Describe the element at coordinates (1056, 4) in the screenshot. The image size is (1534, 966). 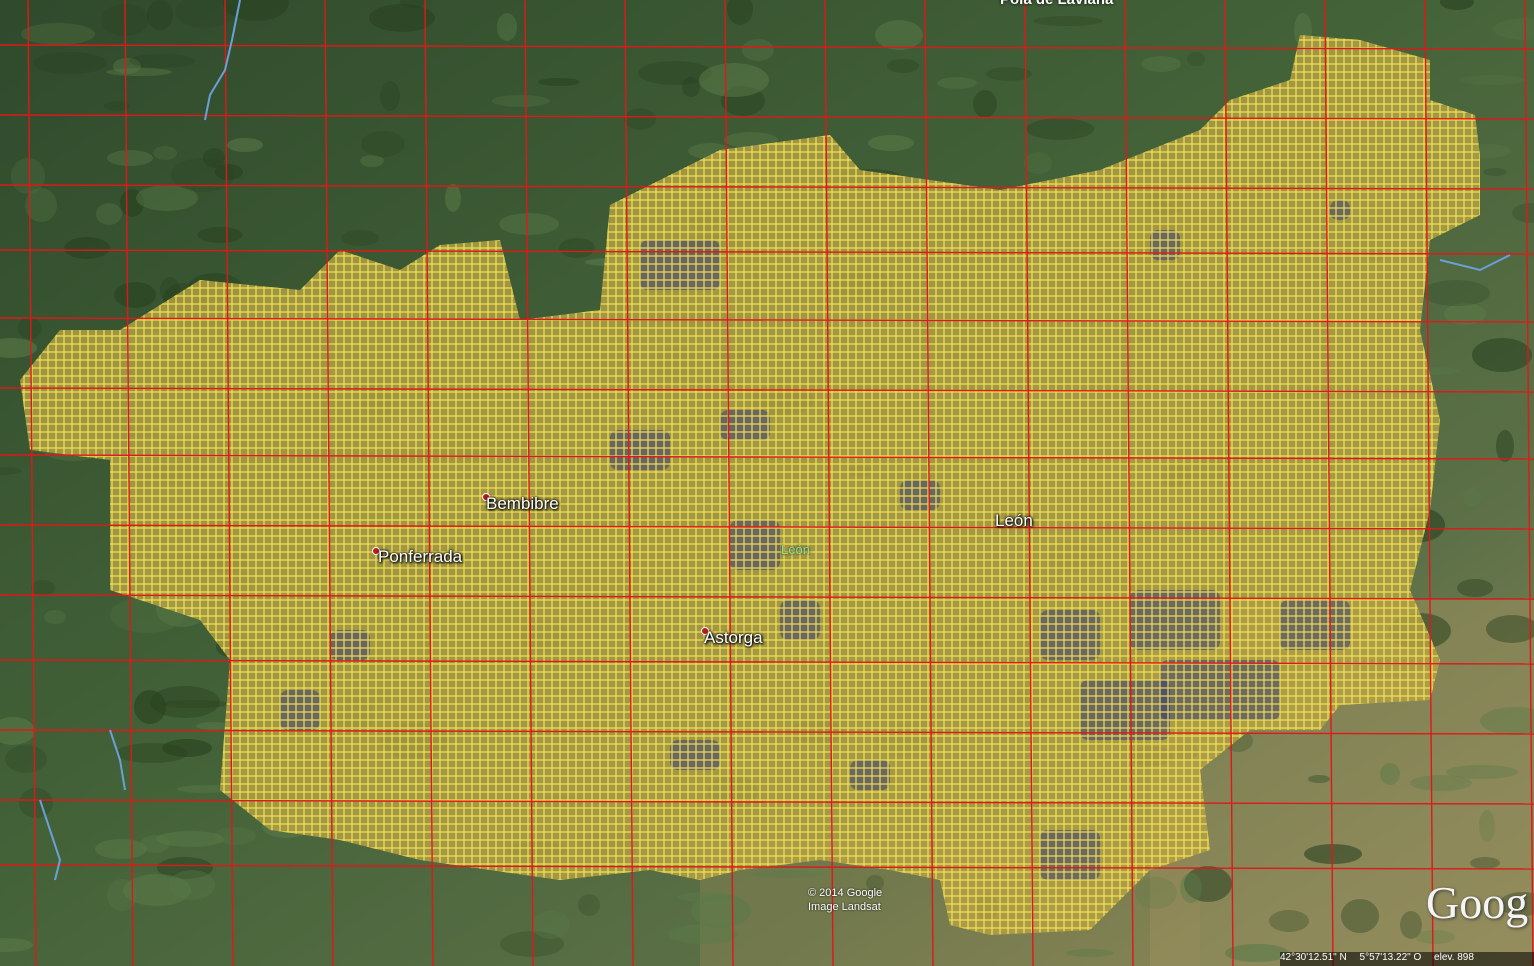
I see `place-label-top: Pola de Laviana` at that location.